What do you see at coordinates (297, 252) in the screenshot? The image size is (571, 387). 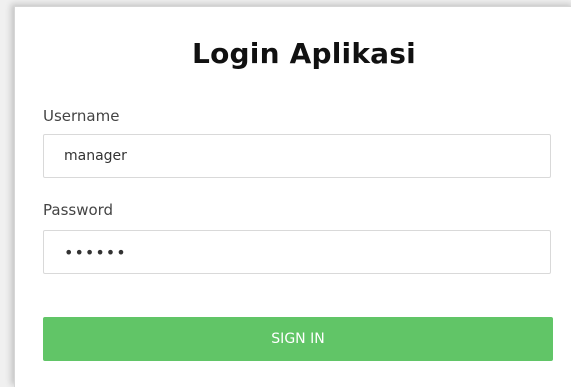 I see `password-input` at bounding box center [297, 252].